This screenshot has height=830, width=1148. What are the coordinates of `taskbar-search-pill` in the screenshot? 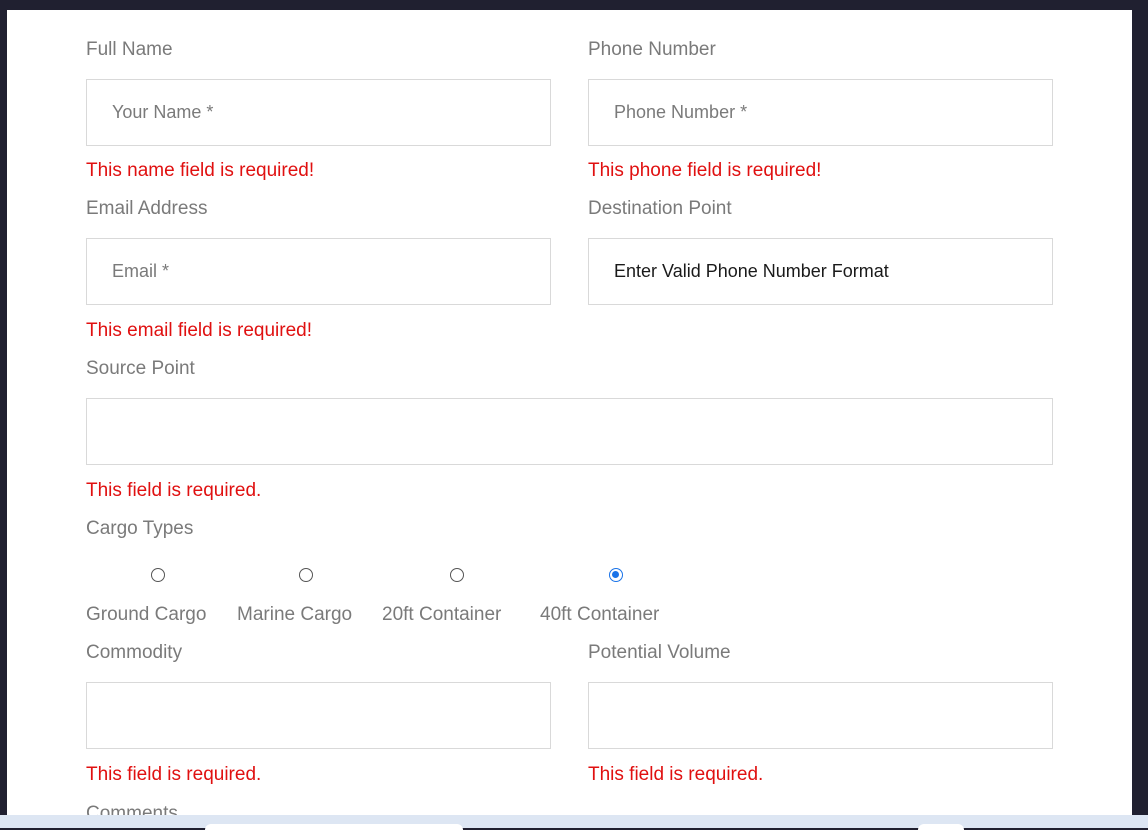 It's located at (334, 827).